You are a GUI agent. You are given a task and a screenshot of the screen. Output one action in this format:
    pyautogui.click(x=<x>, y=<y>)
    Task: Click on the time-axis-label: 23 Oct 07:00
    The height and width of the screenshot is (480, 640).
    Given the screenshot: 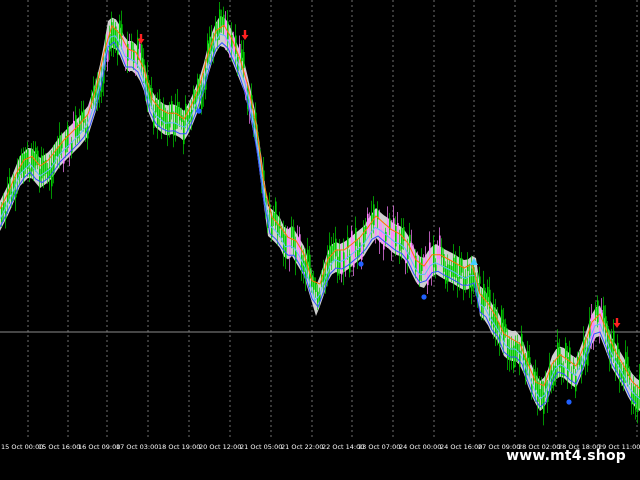 What is the action you would take?
    pyautogui.click(x=379, y=447)
    